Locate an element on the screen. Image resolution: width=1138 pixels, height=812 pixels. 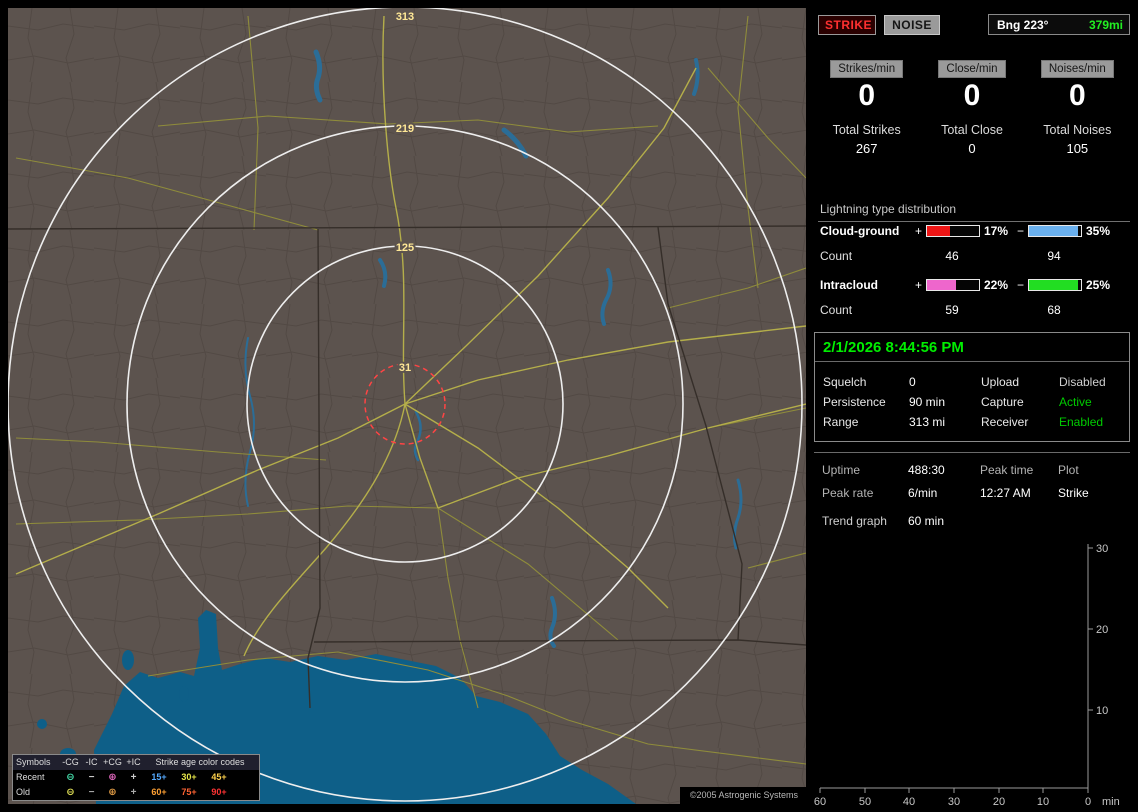
range-ring-label: 313 is located at coordinates (405, 17).